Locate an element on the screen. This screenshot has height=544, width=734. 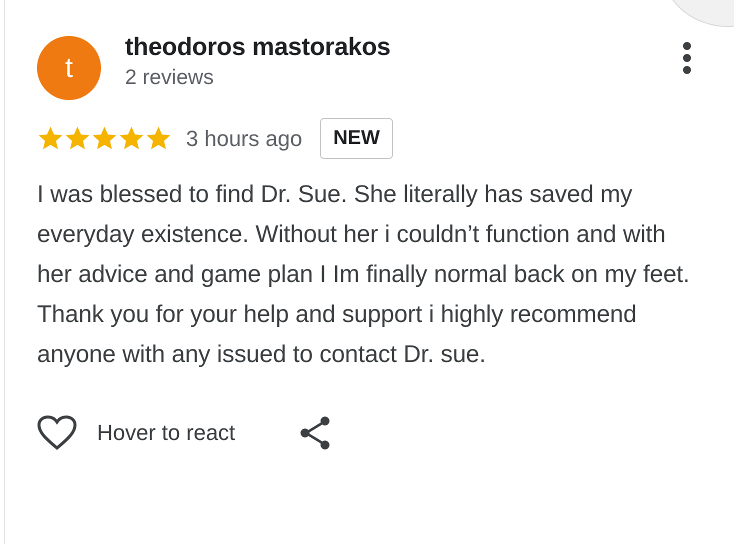
share-icon is located at coordinates (315, 433).